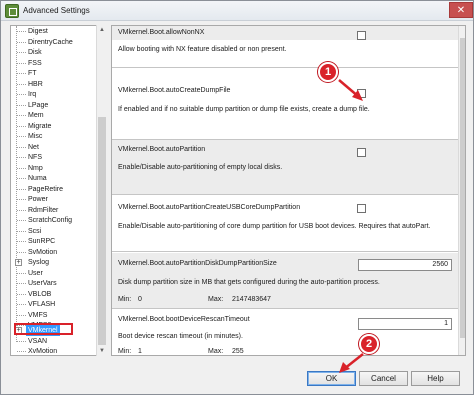  Describe the element at coordinates (56, 304) in the screenshot. I see `tree-item-vflash: VFLASH` at that location.